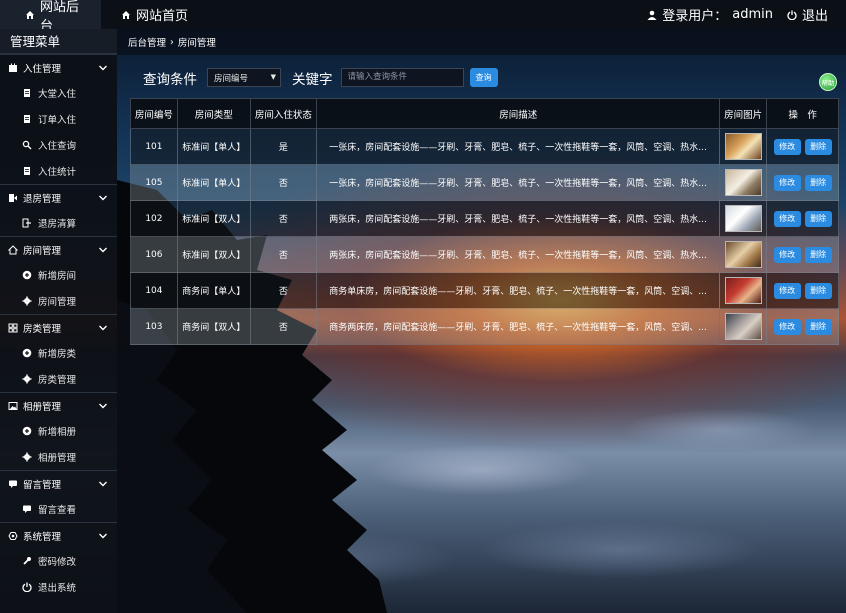  Describe the element at coordinates (27, 145) in the screenshot. I see `search-icon` at that location.